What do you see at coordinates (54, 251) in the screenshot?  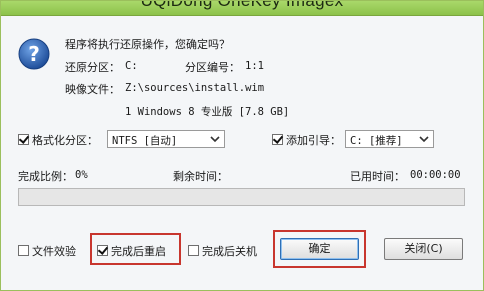 I see `verify-label: 文件效验` at bounding box center [54, 251].